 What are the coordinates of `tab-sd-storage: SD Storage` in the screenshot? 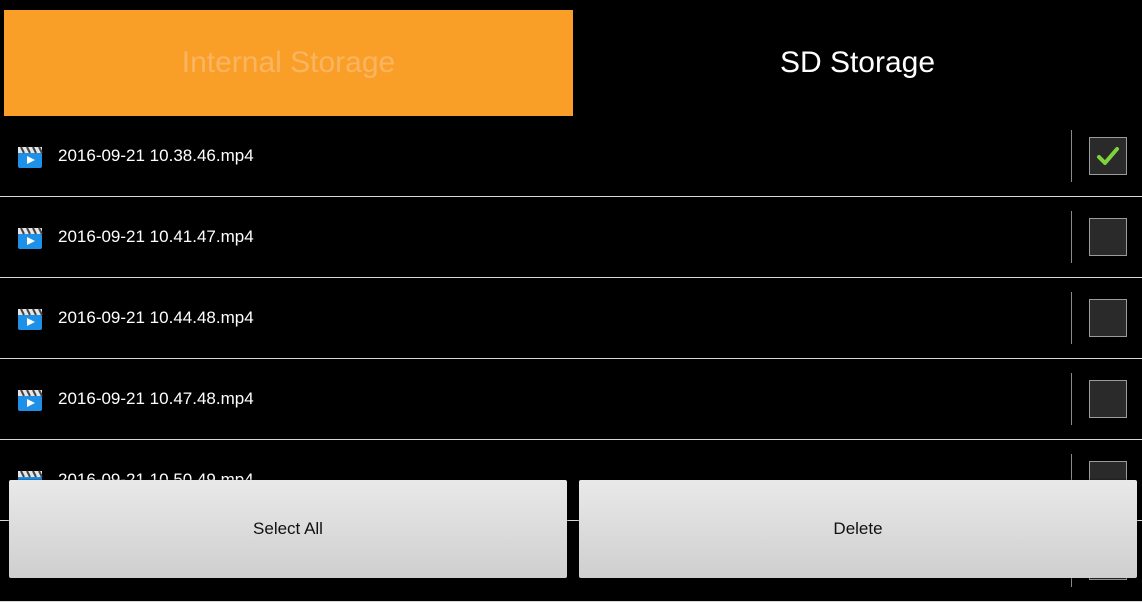 It's located at (857, 63).